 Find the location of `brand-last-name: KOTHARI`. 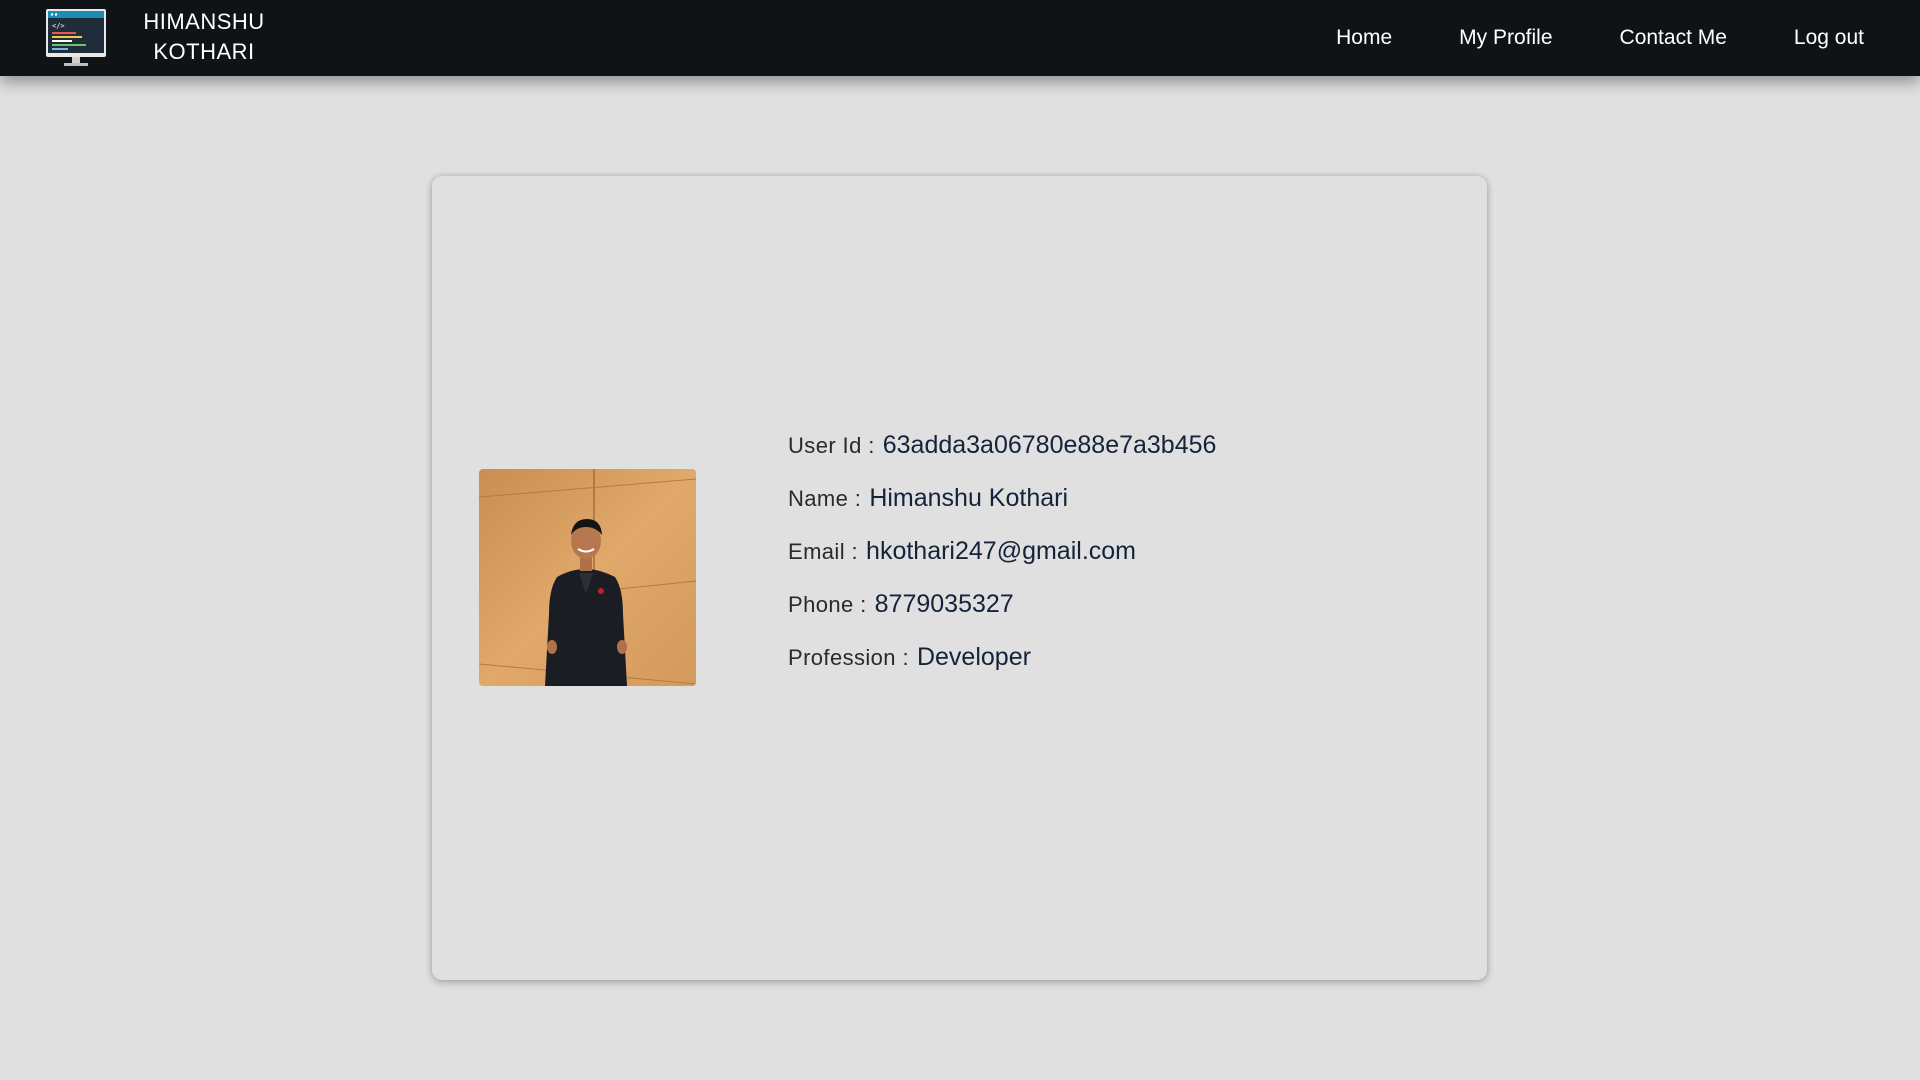

brand-last-name: KOTHARI is located at coordinates (204, 51).